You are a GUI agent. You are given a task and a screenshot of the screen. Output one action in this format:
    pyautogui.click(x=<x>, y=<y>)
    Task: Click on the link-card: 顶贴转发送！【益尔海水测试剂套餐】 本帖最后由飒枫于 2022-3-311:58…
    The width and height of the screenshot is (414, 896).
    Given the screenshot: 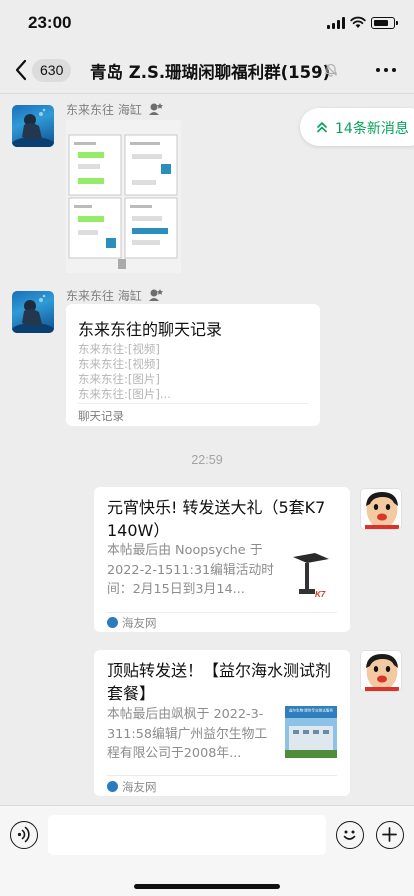 What is the action you would take?
    pyautogui.click(x=222, y=723)
    